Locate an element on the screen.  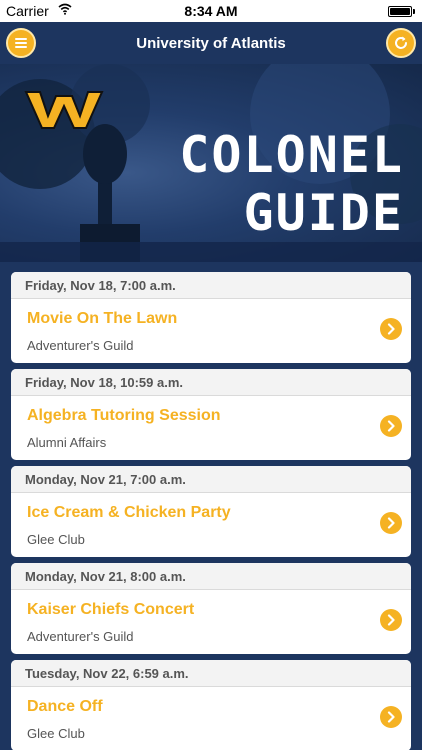
event-date: Tuesday, Nov 22, 6:59 a.m. is located at coordinates (211, 673).